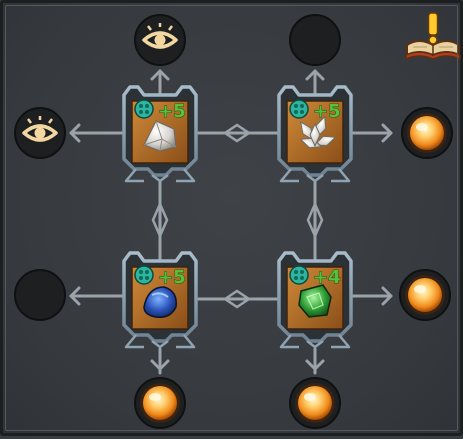  I want to click on right-top-outlet, so click(427, 133).